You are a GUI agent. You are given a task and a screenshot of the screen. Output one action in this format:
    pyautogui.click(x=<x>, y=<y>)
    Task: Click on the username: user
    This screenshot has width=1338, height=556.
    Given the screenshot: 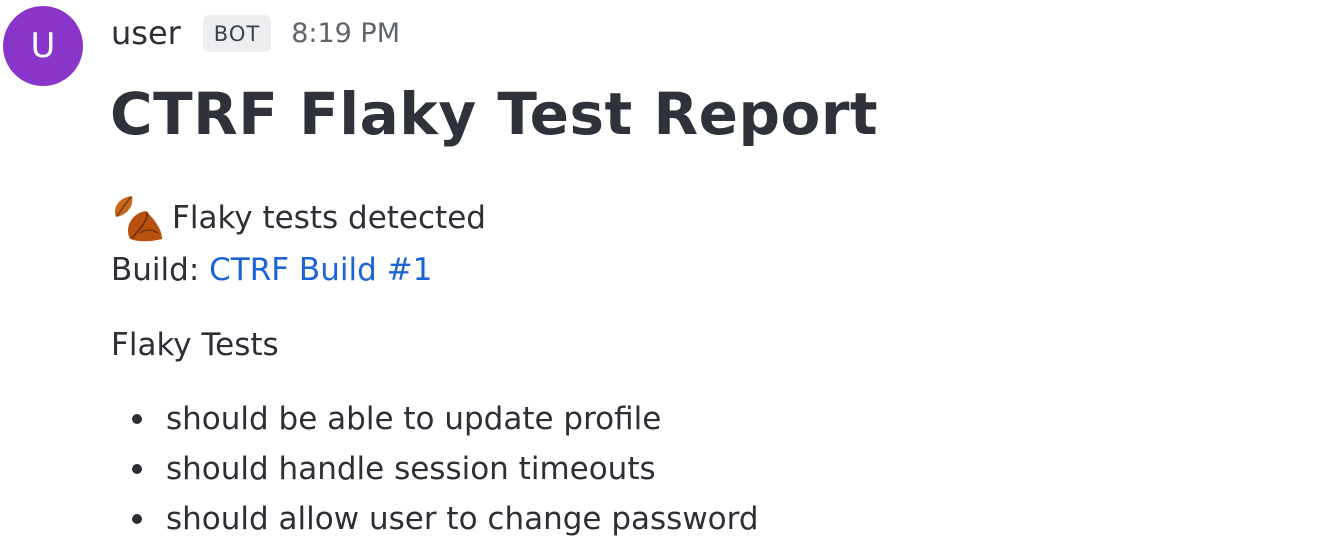 What is the action you would take?
    pyautogui.click(x=146, y=33)
    